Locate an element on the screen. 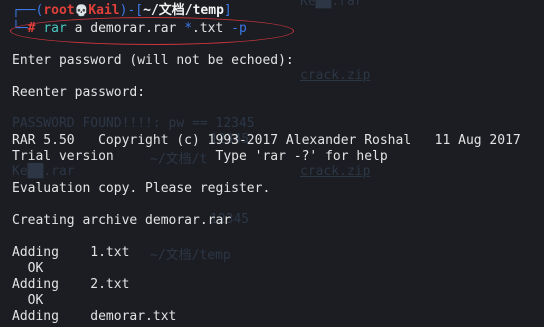  output-ok-1: OK is located at coordinates (28, 268).